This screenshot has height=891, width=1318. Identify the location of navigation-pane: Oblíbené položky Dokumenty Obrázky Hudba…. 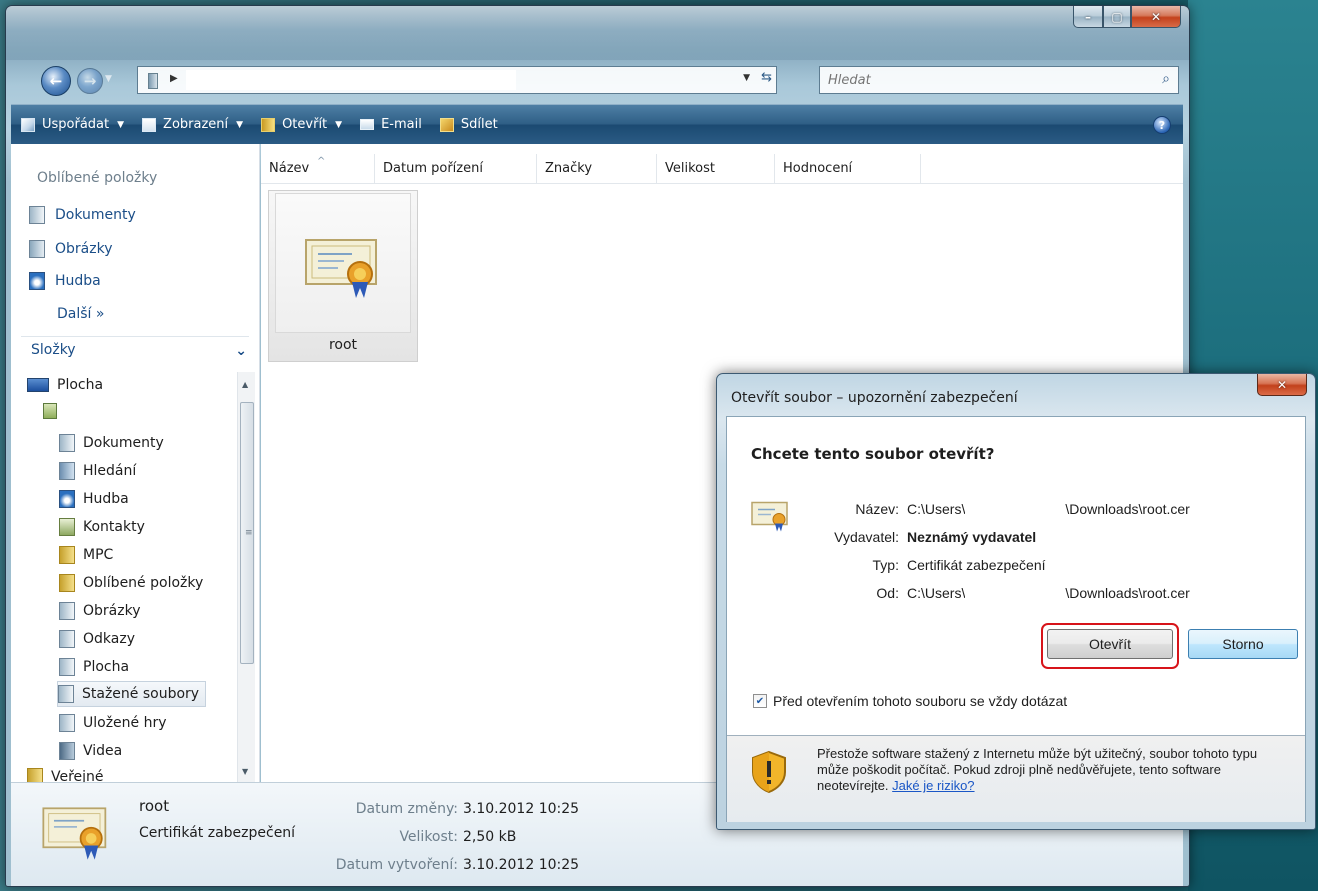
(135, 463).